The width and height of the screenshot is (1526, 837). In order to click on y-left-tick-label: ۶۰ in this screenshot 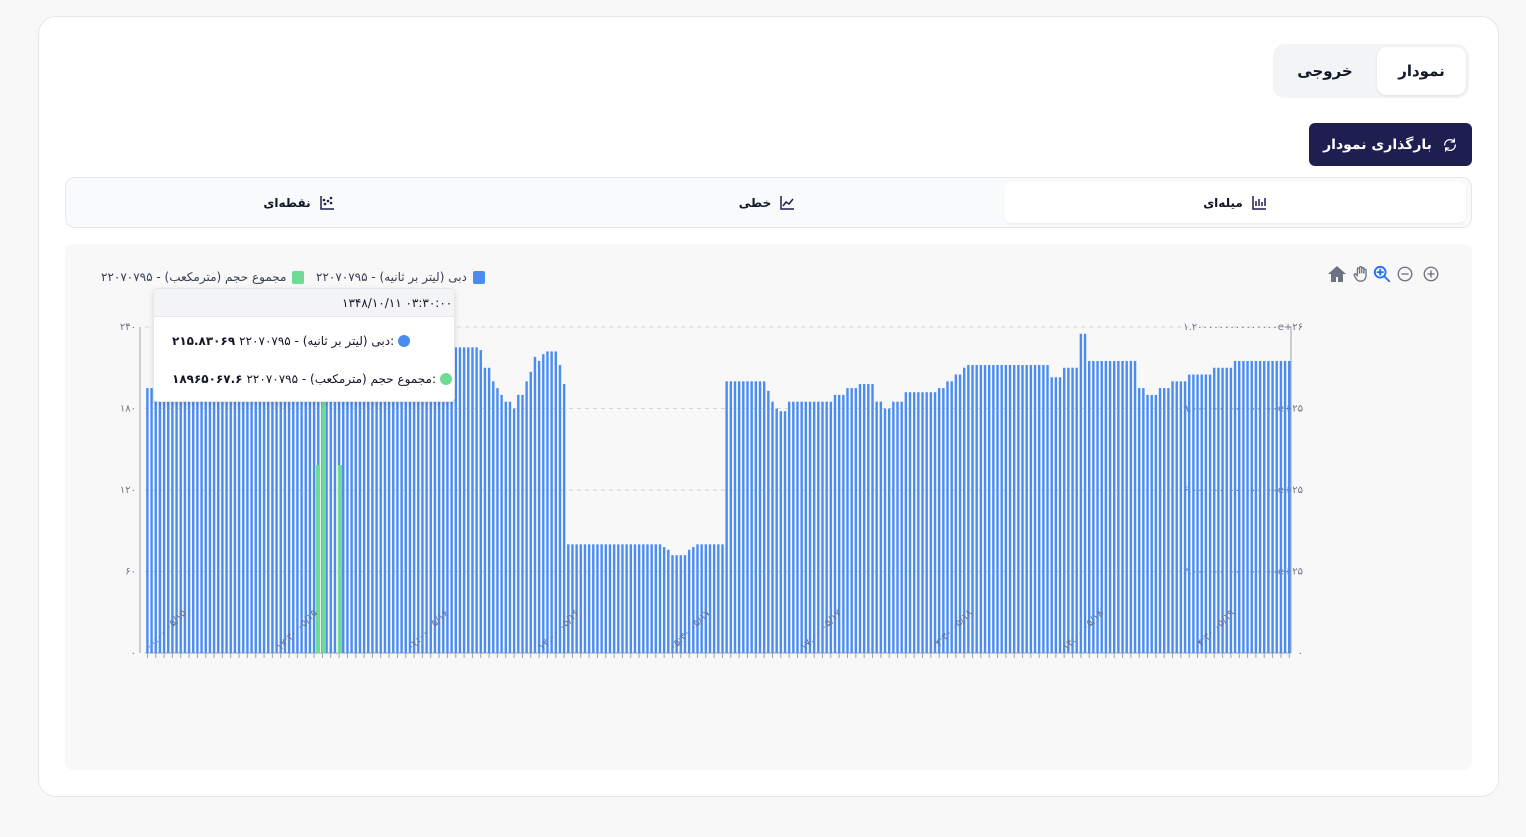, I will do `click(130, 572)`.